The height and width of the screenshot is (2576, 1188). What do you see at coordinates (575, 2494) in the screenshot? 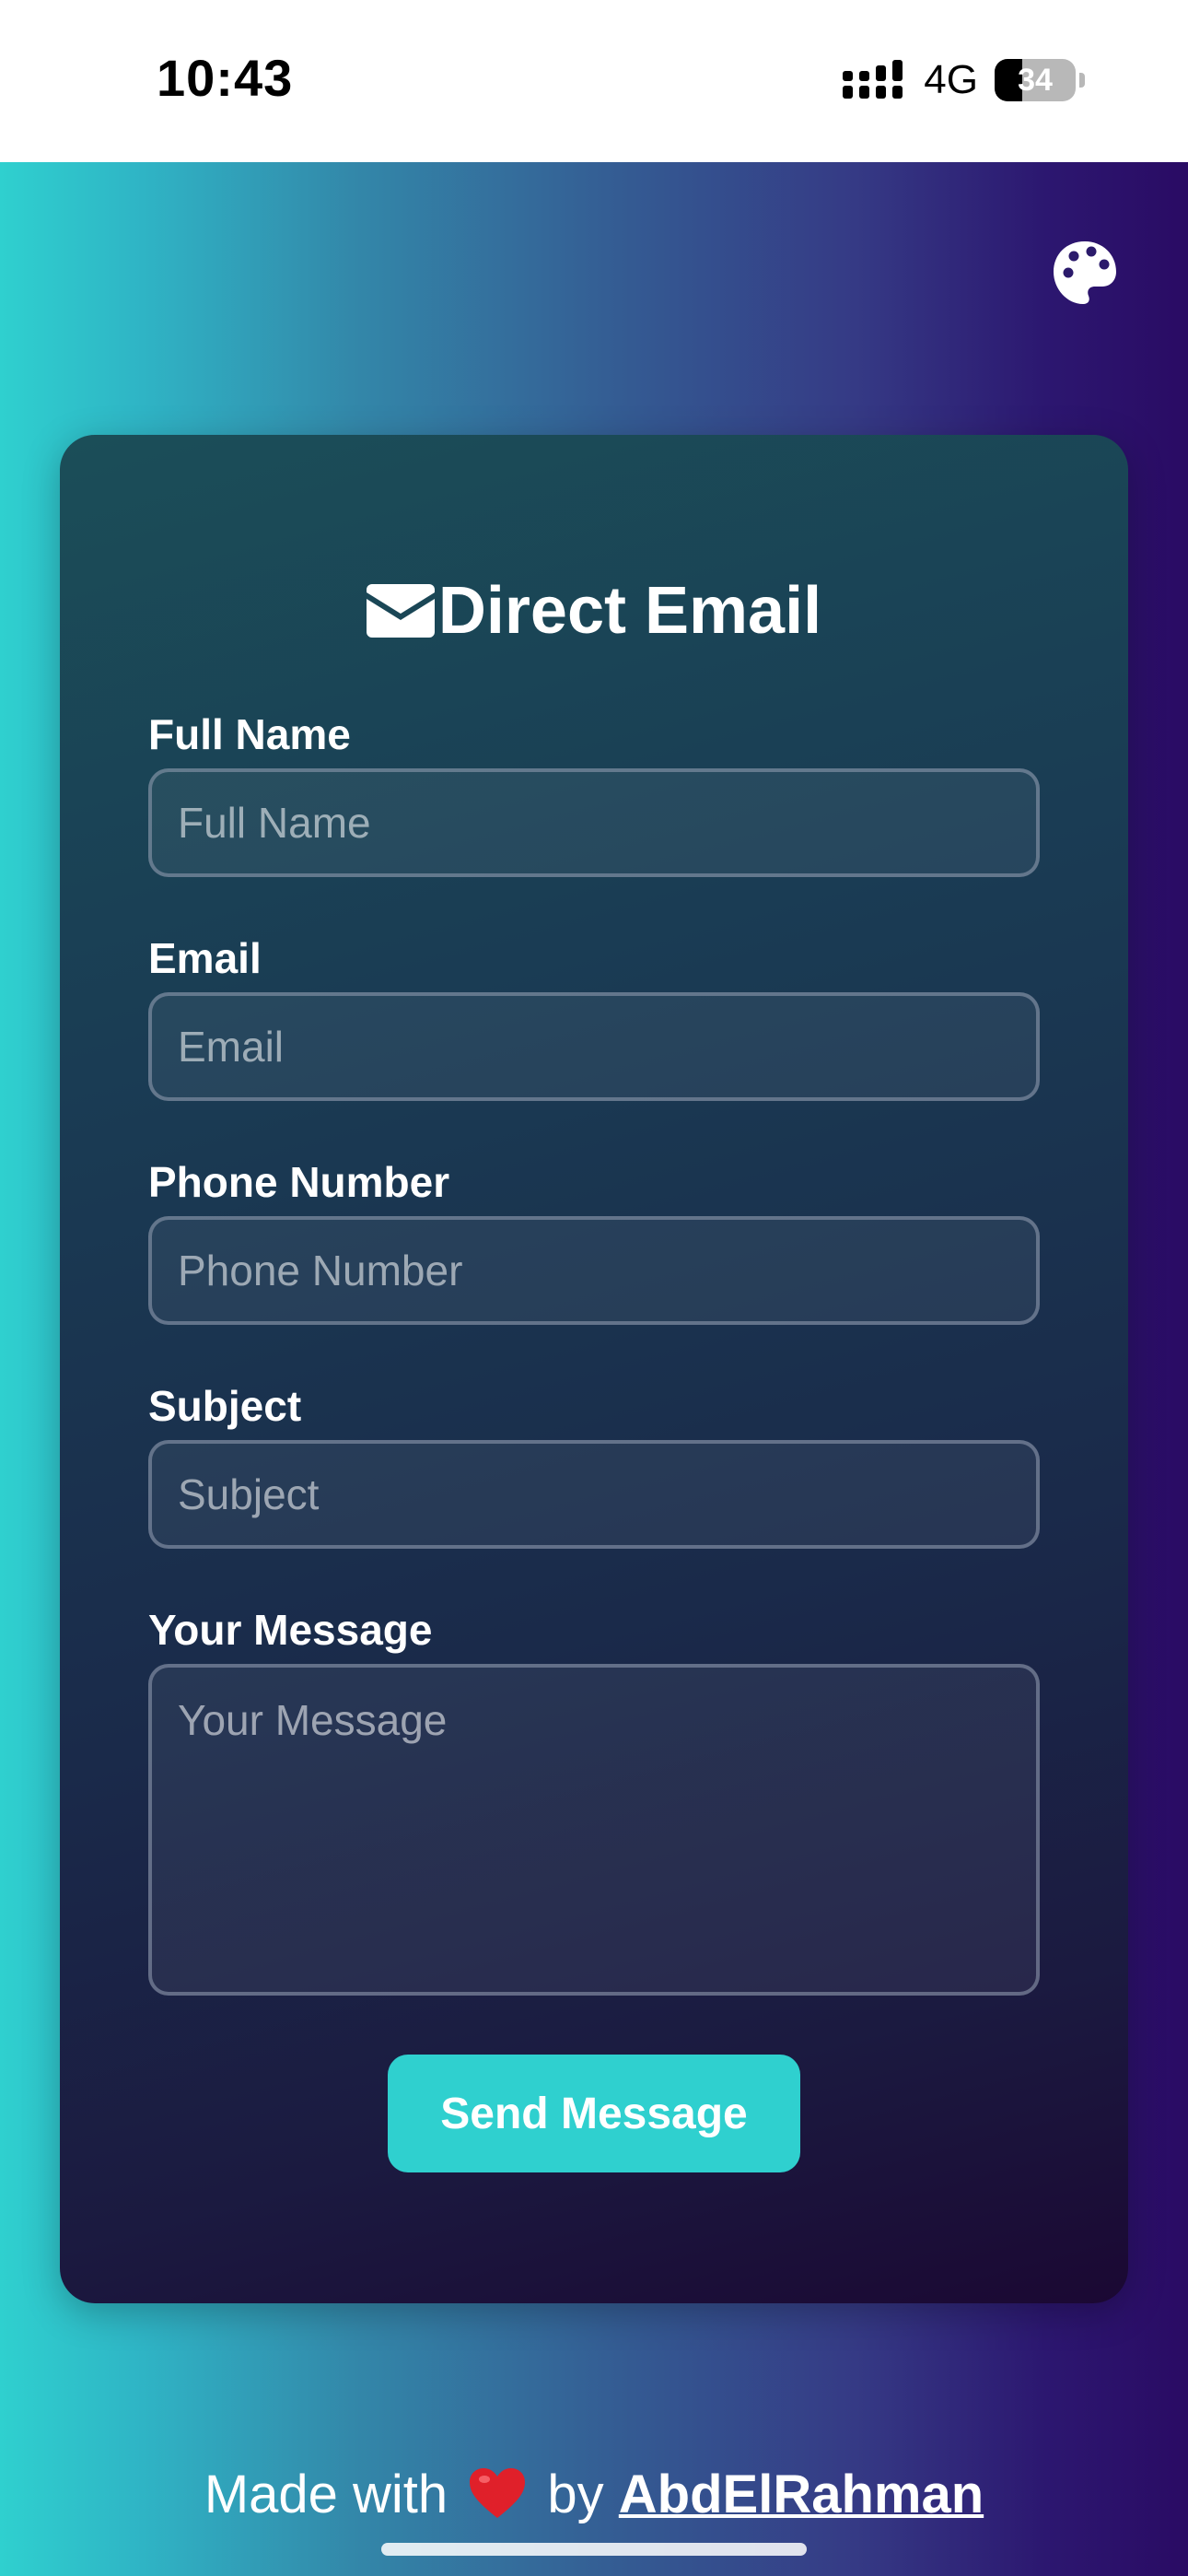
I see `footer-by: by` at bounding box center [575, 2494].